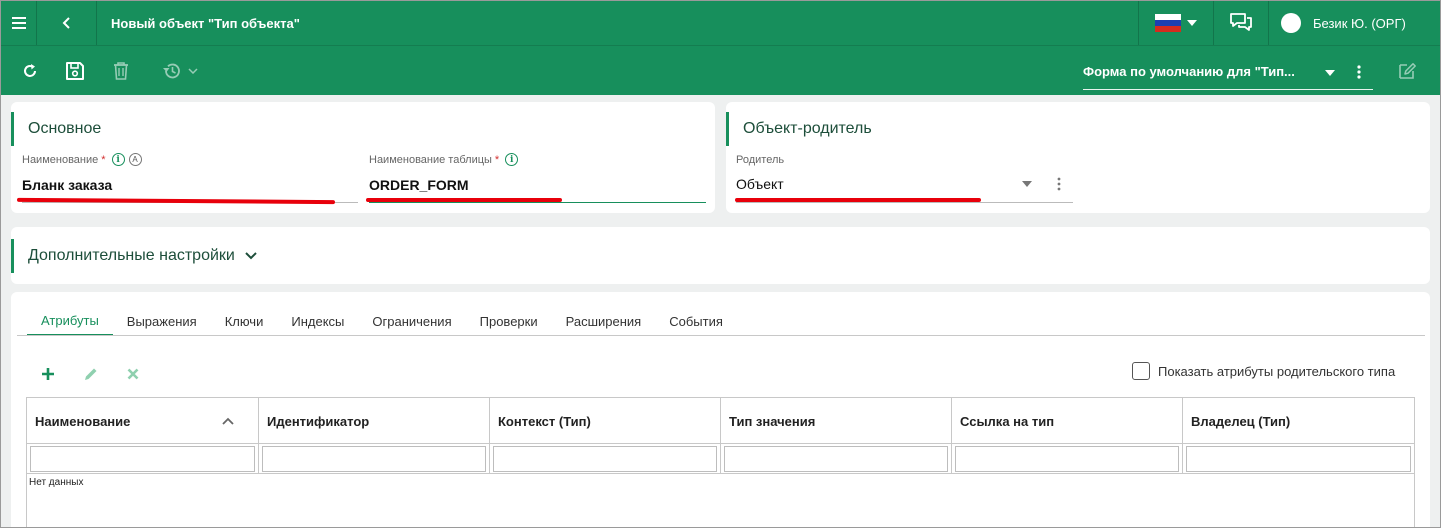 The image size is (1441, 528). Describe the element at coordinates (162, 321) in the screenshot. I see `tab-expressions: Выражения` at that location.